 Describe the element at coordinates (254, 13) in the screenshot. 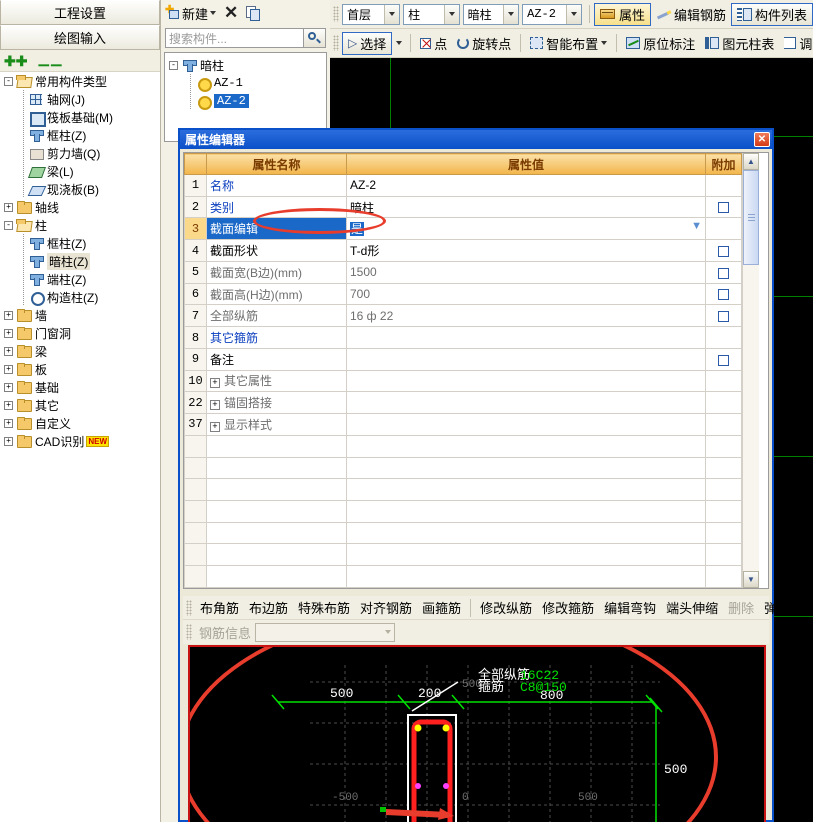

I see `copy-icon` at that location.